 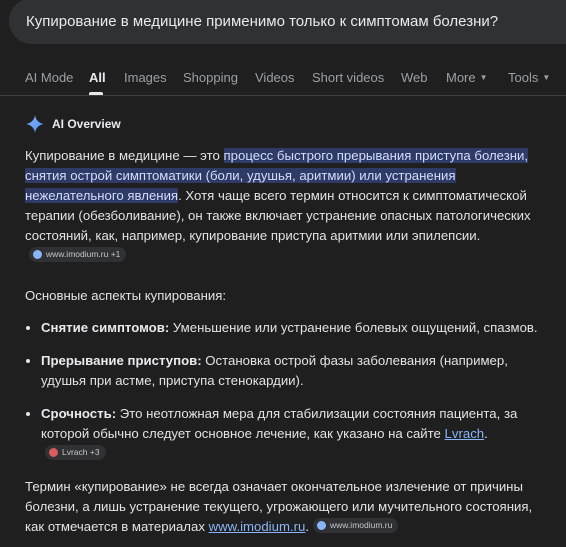 I want to click on bullet-term: Срочность:, so click(x=79, y=413).